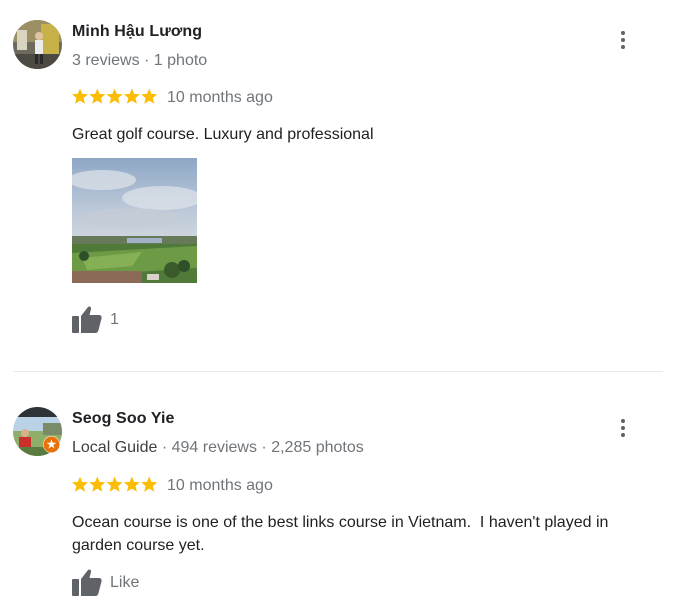  I want to click on reviewer-counts: · 494 reviews · 2,285 photos, so click(260, 447).